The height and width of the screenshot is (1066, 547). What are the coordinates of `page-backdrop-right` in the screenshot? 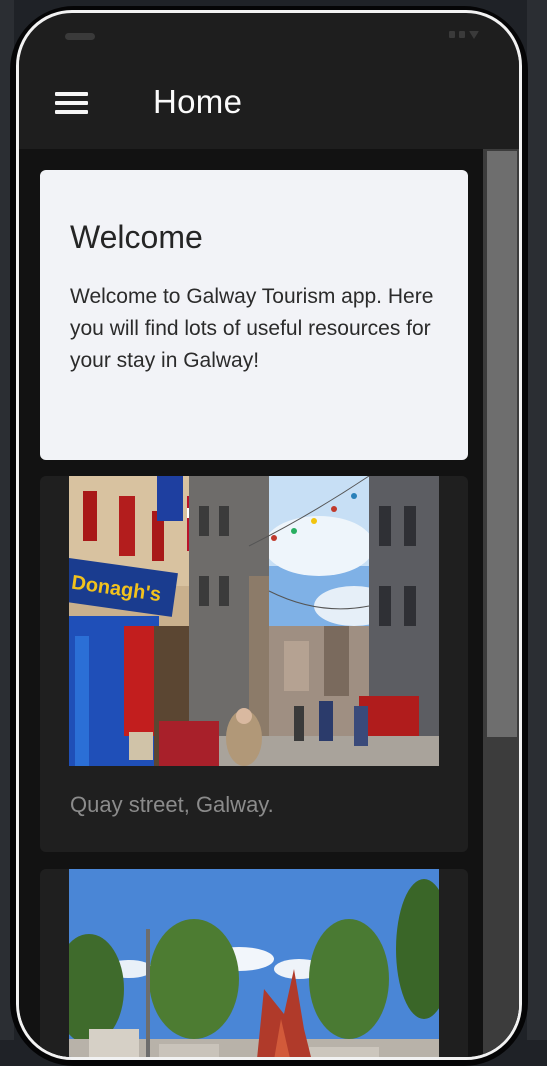 It's located at (537, 520).